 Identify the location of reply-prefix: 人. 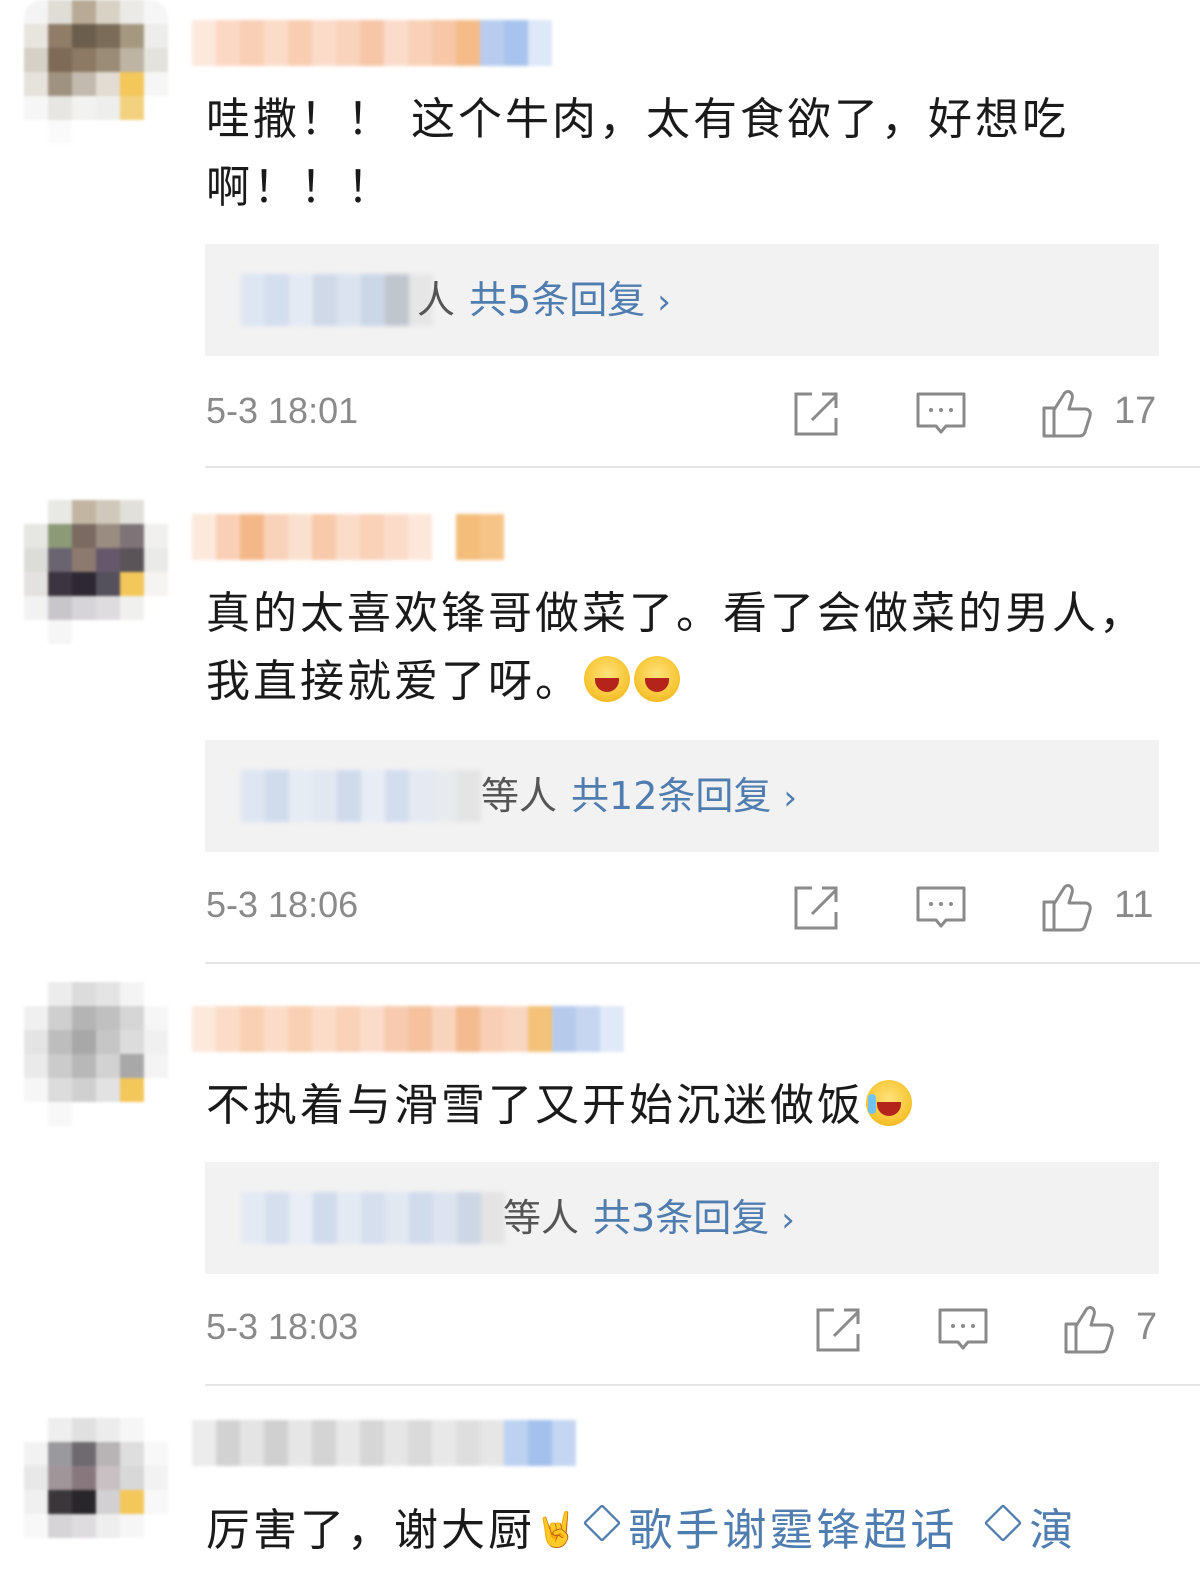
(436, 300).